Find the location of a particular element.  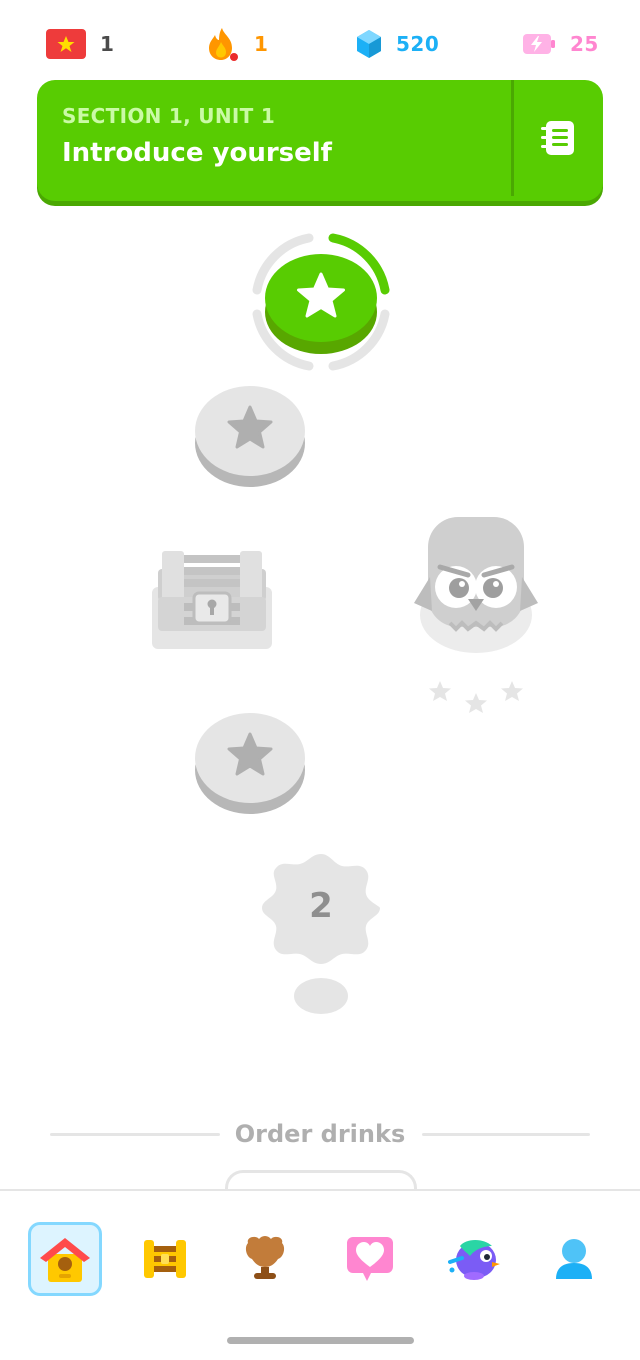

gems-count: 520 is located at coordinates (418, 44).